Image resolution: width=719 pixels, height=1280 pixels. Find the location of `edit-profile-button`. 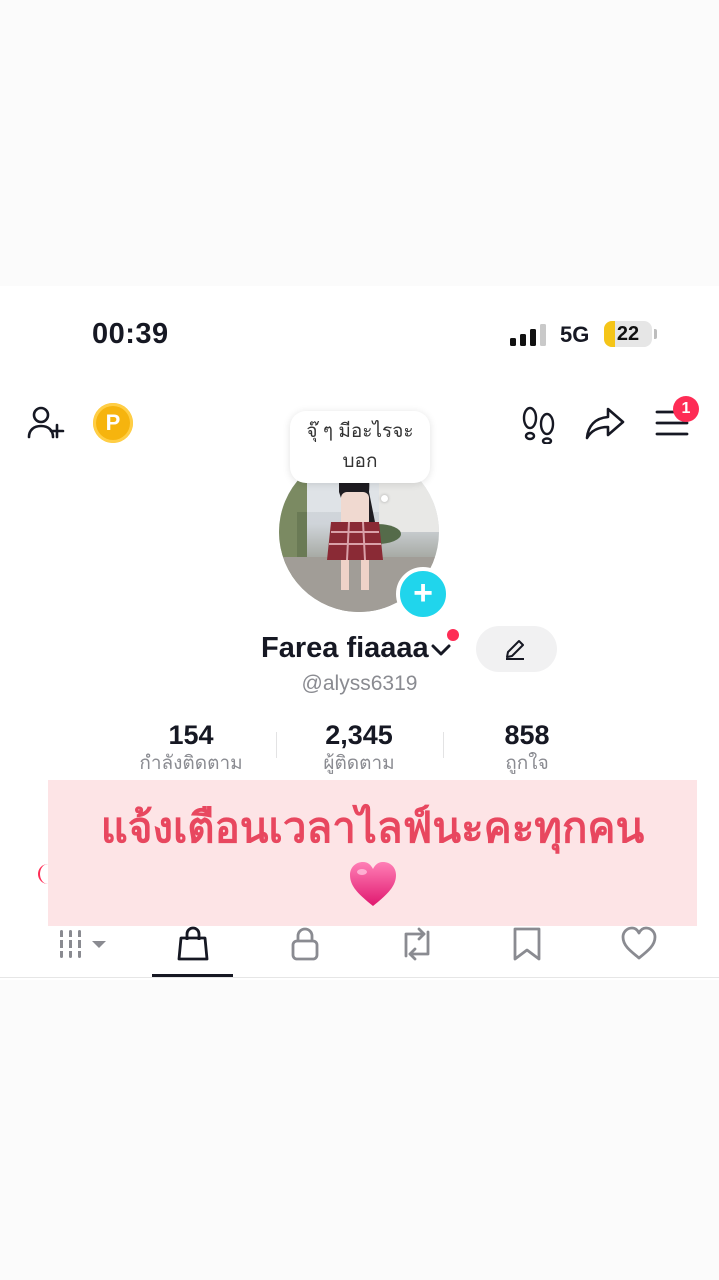

edit-profile-button is located at coordinates (516, 649).